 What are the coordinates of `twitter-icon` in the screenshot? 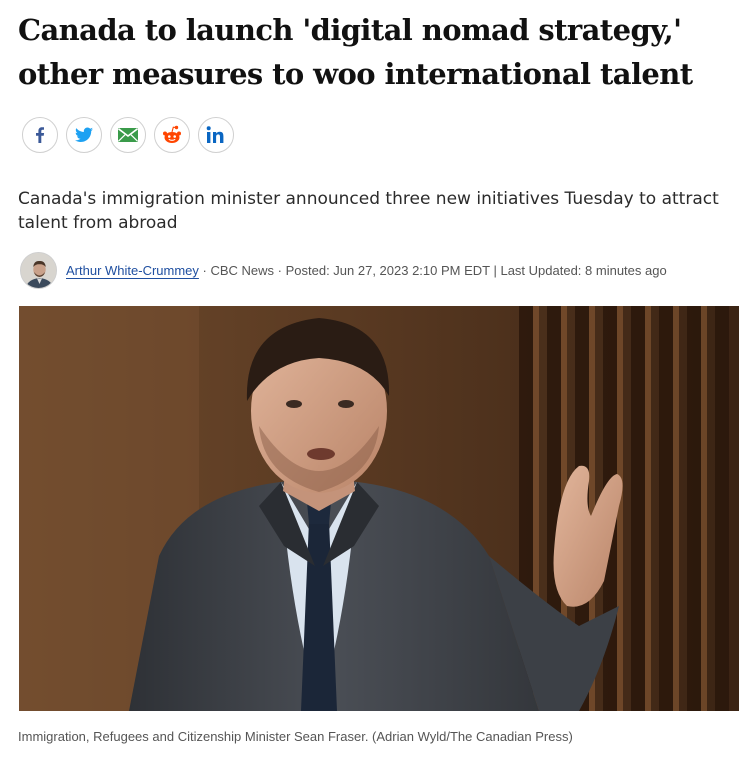 It's located at (84, 134).